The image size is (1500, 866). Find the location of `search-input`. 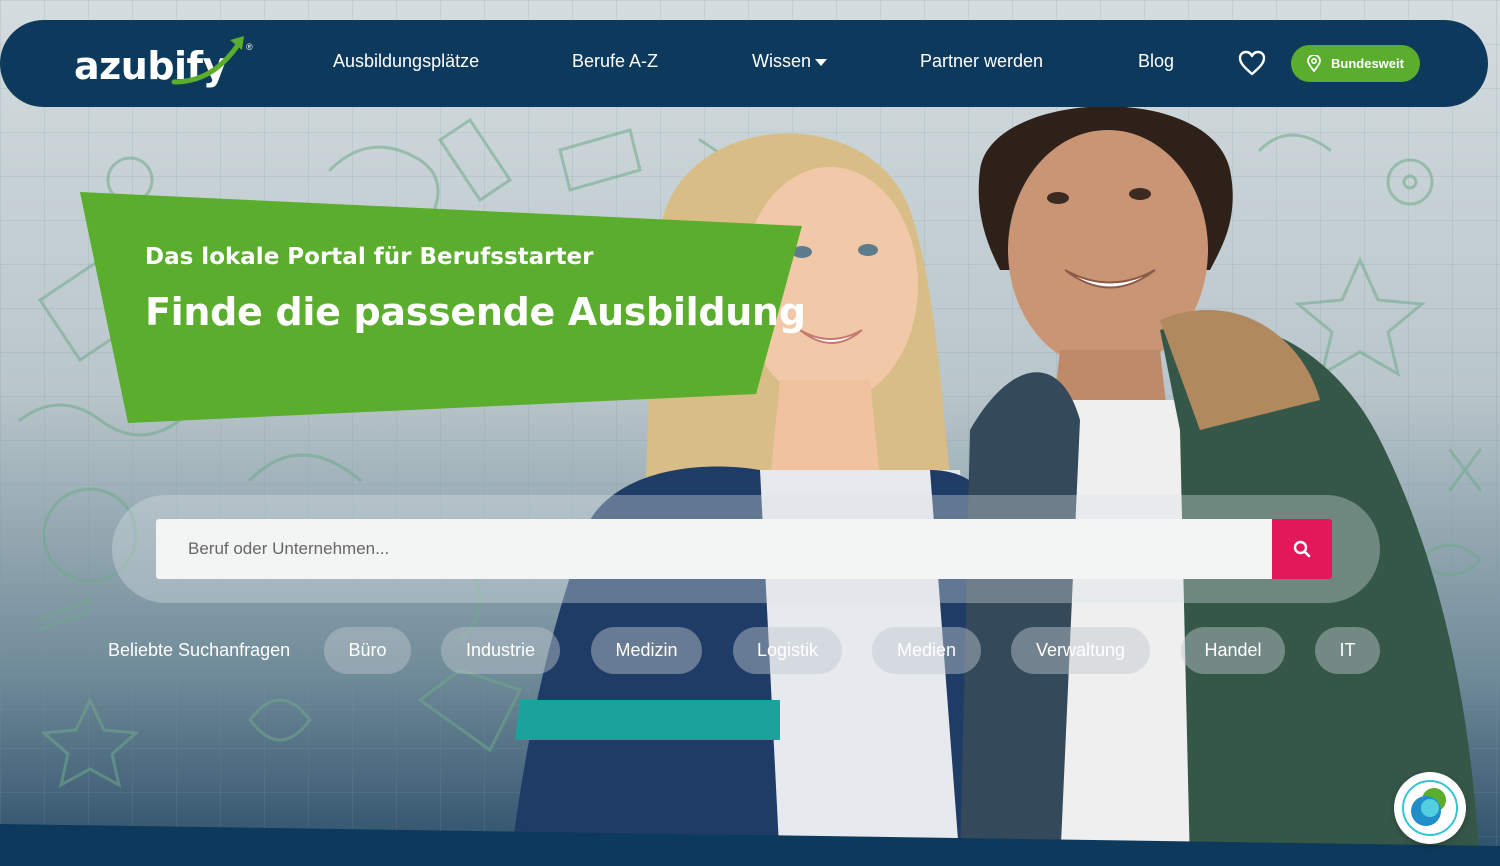

search-input is located at coordinates (714, 549).